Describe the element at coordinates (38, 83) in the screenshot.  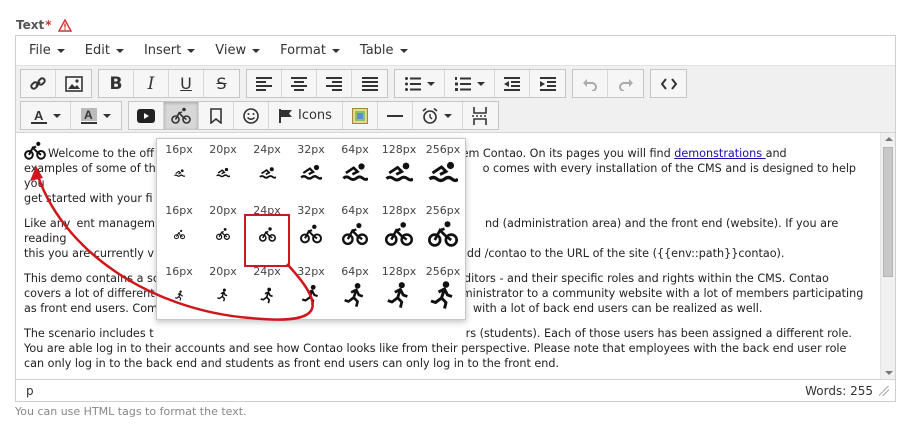
I see `link-button` at that location.